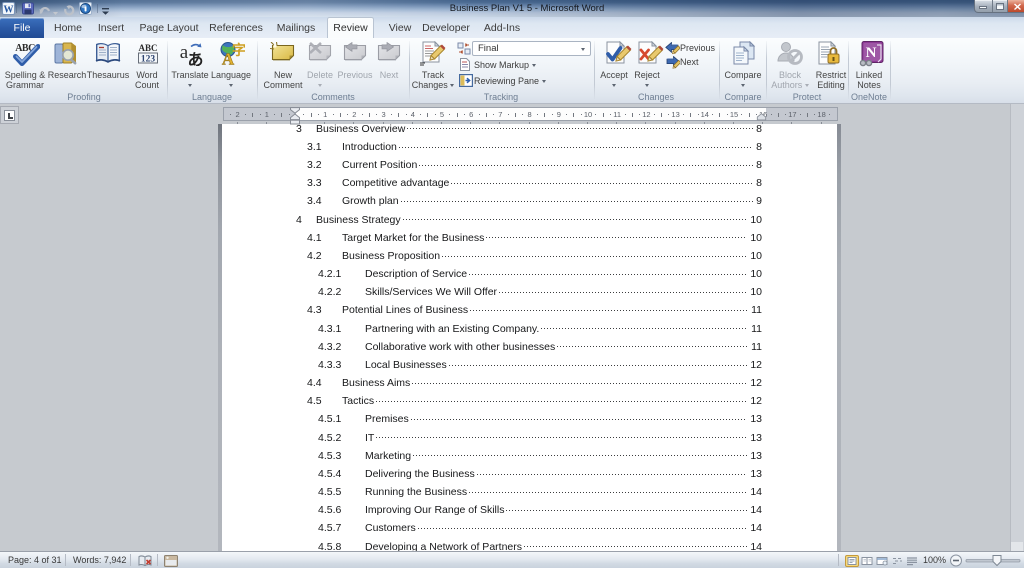 The height and width of the screenshot is (568, 1024). What do you see at coordinates (871, 53) in the screenshot?
I see `svg-text: N` at bounding box center [871, 53].